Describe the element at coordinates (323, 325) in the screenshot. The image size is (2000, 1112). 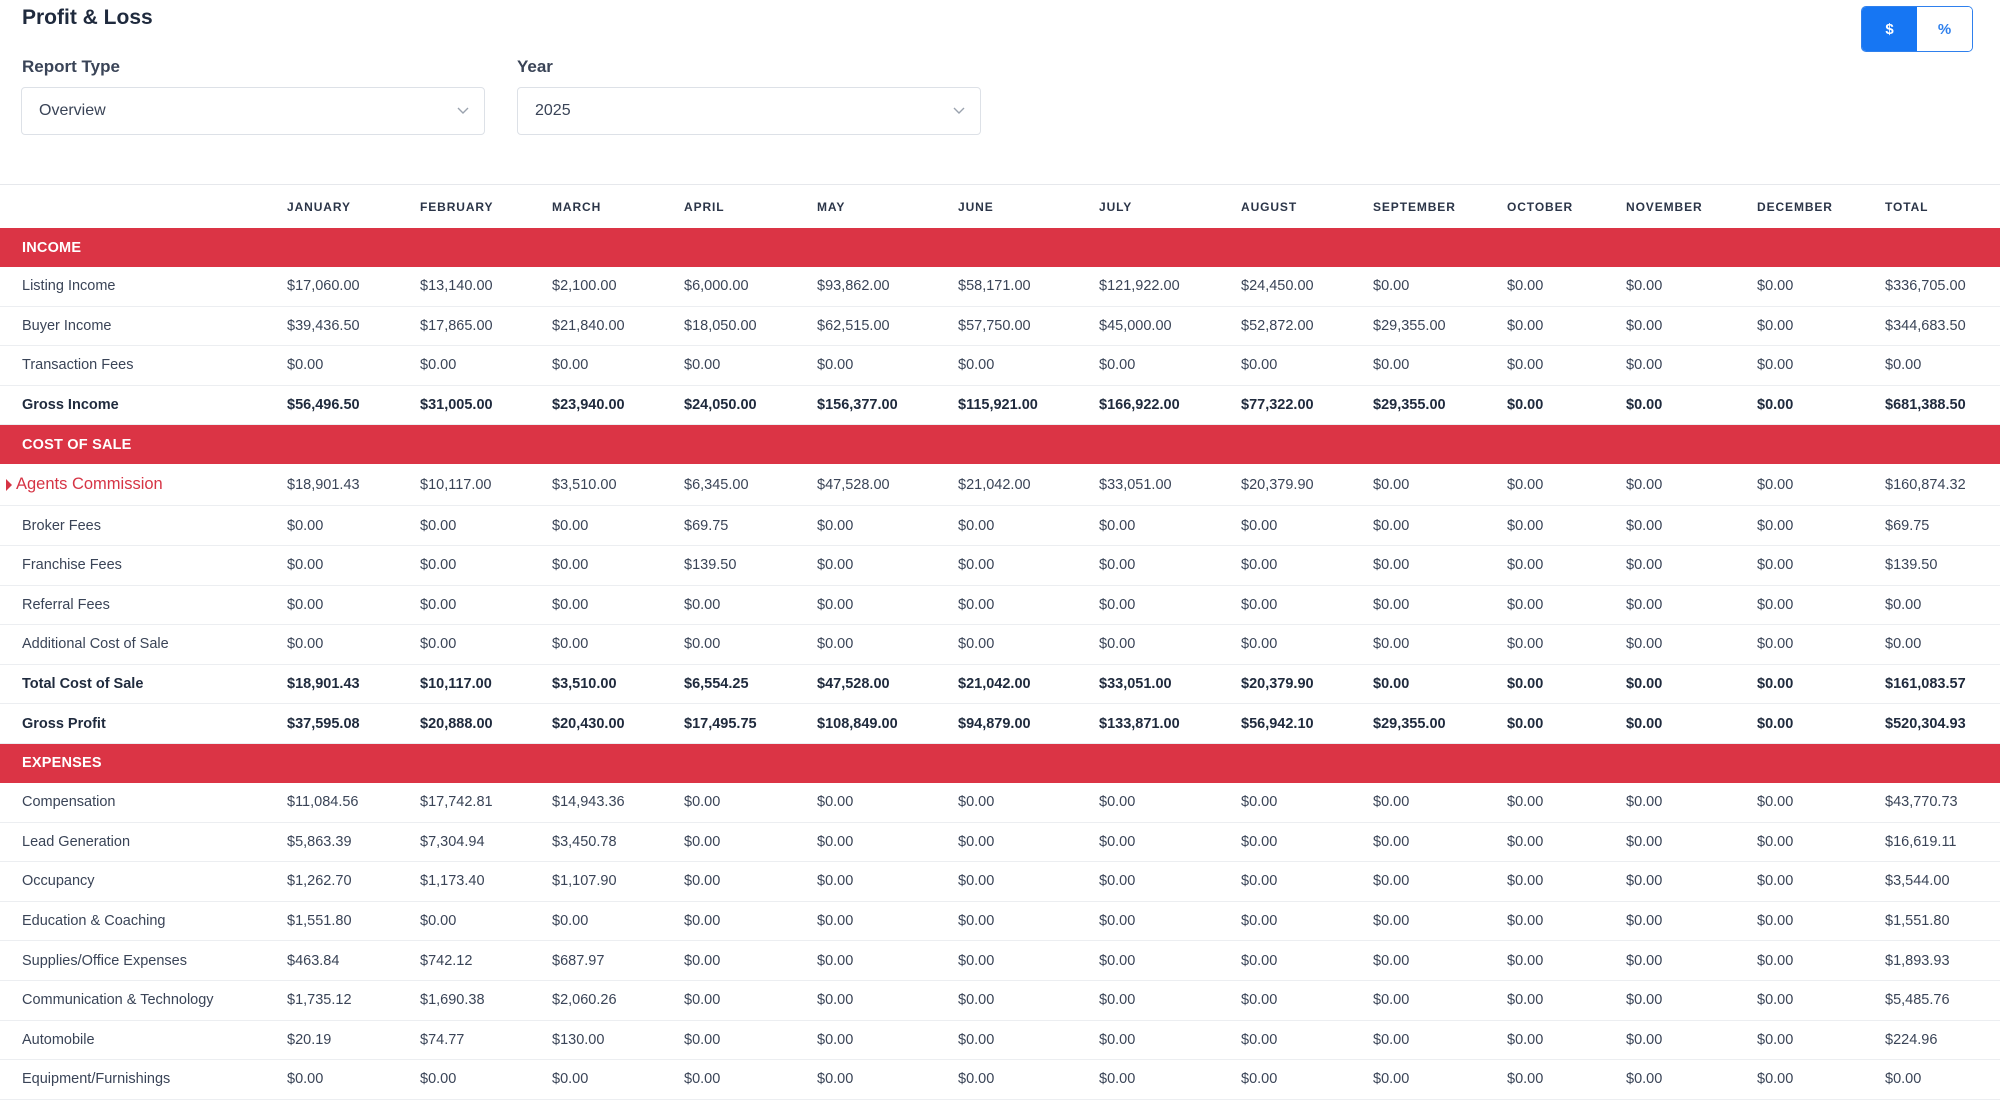
I see `table-cell: $39,436.50` at that location.